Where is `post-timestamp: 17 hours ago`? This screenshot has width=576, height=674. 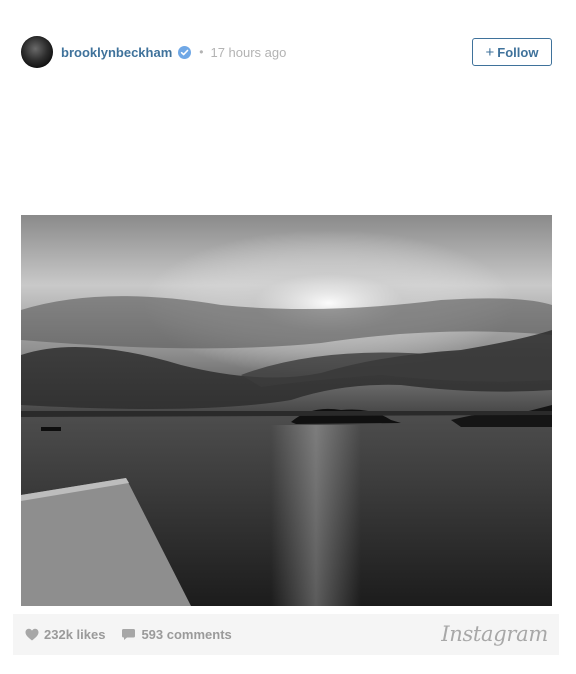 post-timestamp: 17 hours ago is located at coordinates (248, 52).